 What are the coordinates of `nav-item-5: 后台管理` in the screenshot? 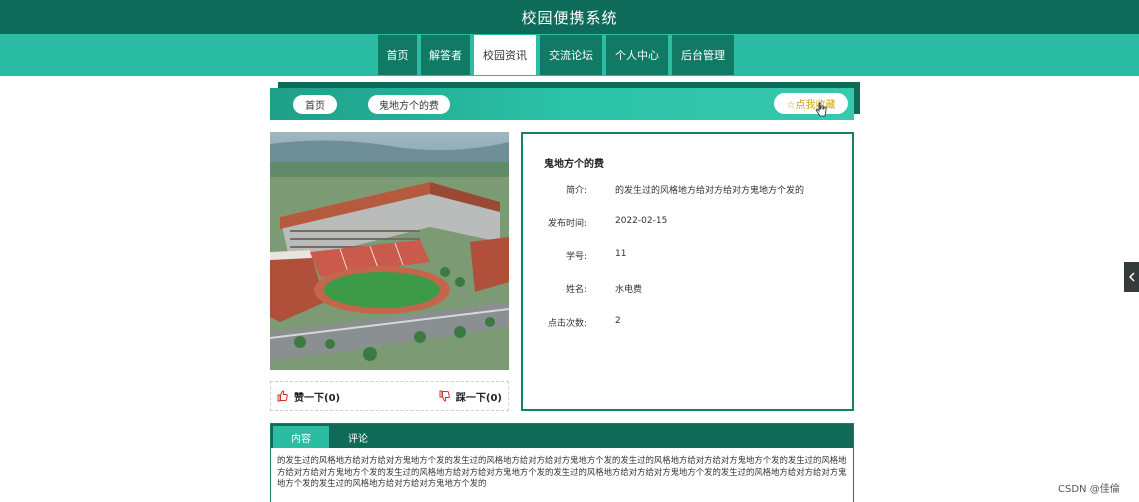 It's located at (703, 55).